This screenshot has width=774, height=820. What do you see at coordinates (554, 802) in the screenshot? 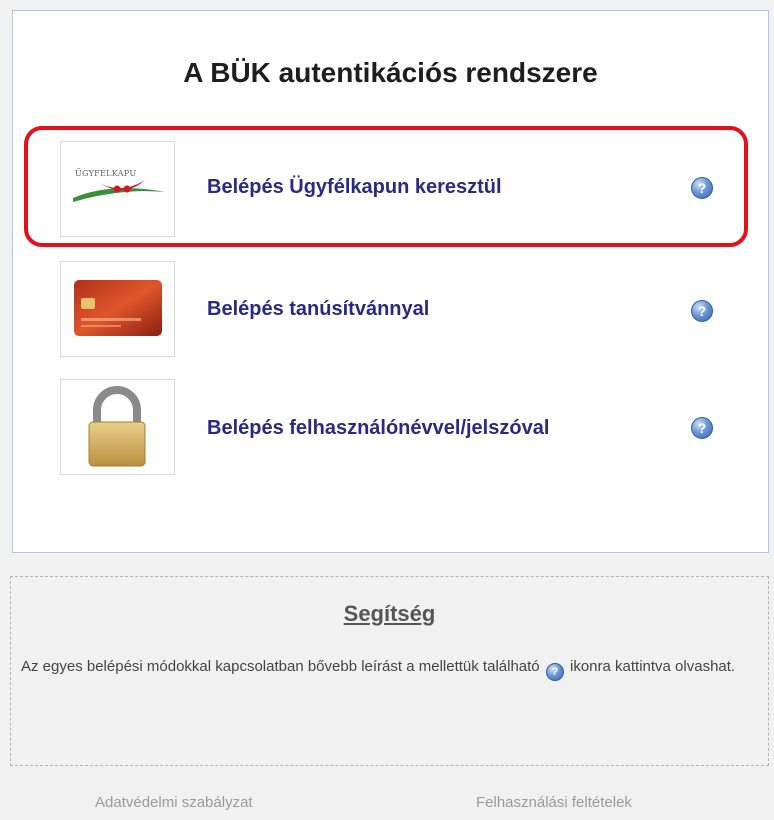
I see `terms-of-use-link: Felhasználási feltételek` at bounding box center [554, 802].